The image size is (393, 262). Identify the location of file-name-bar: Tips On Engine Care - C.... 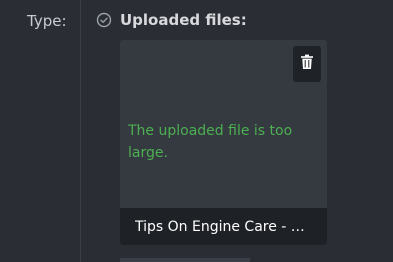
(223, 226).